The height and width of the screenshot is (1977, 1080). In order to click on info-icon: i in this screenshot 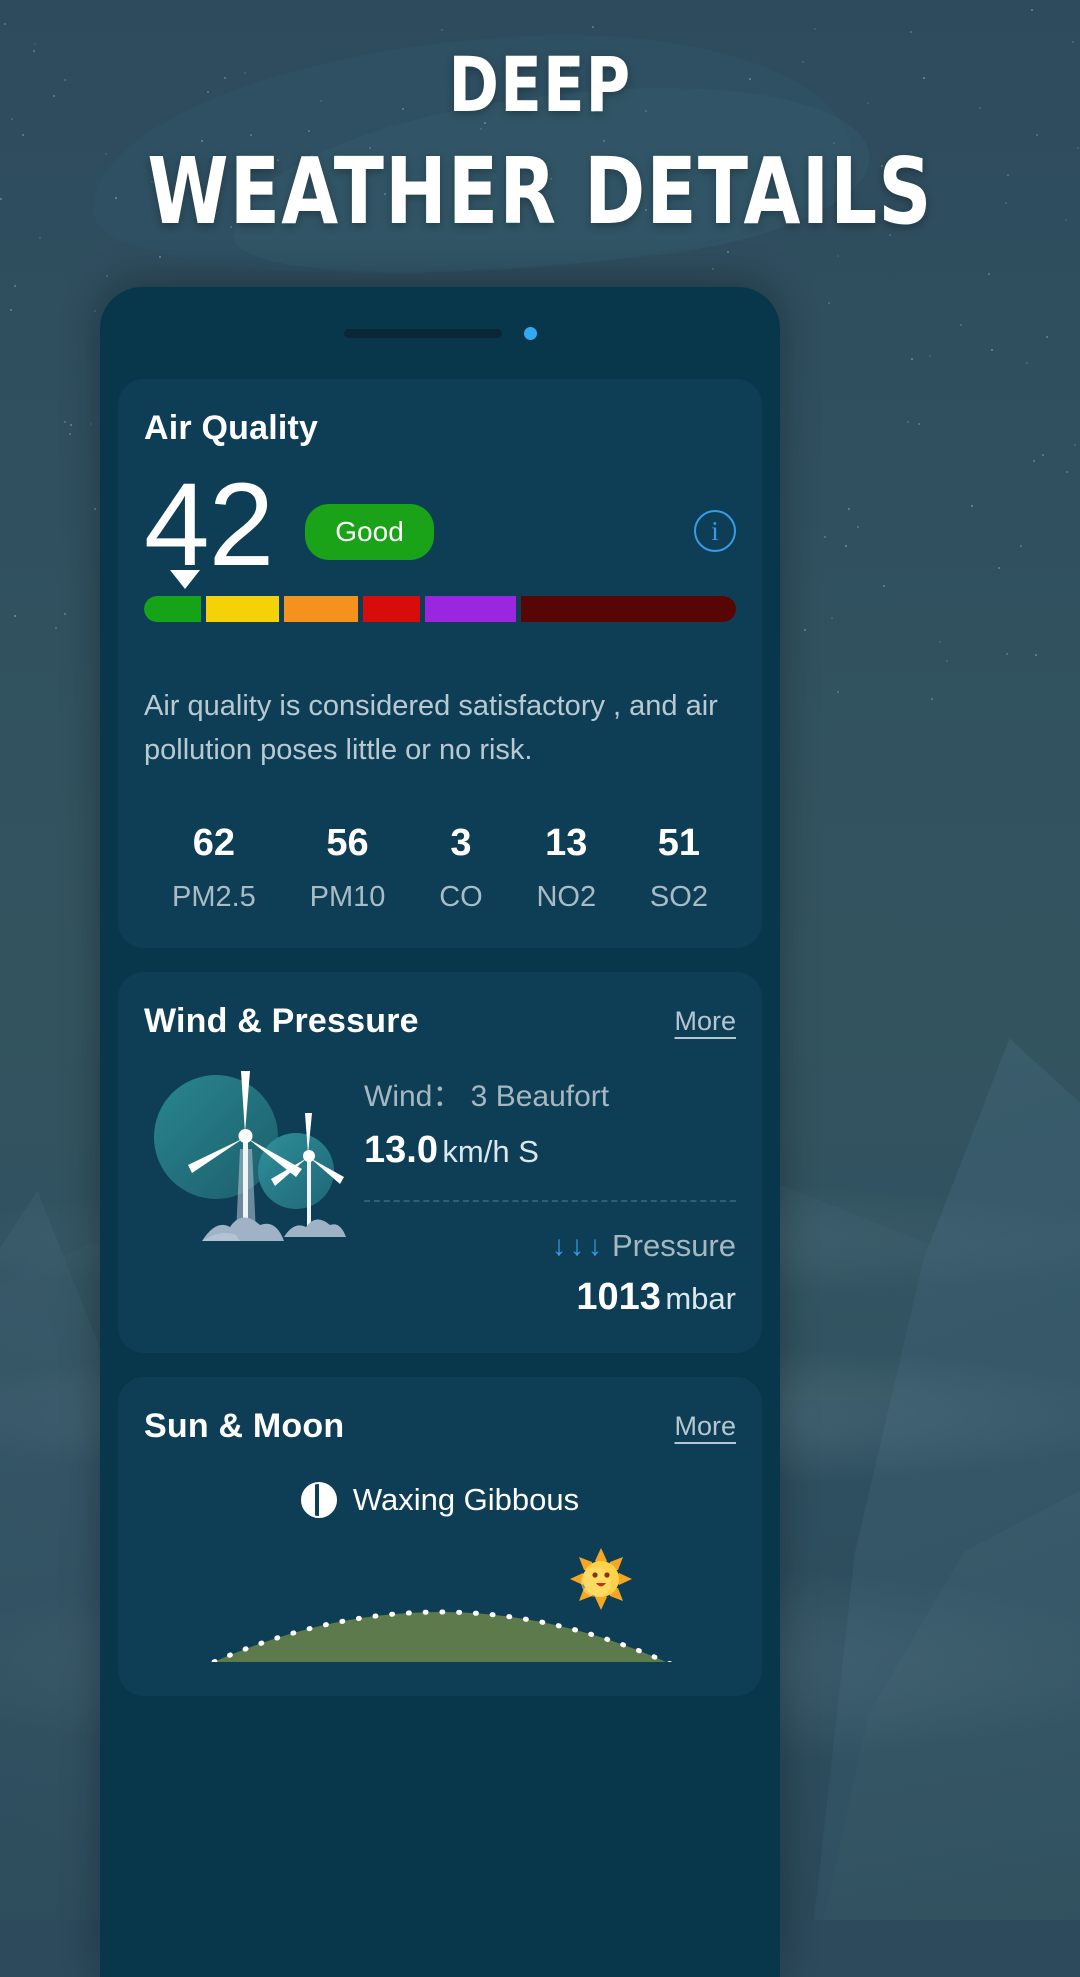, I will do `click(715, 531)`.